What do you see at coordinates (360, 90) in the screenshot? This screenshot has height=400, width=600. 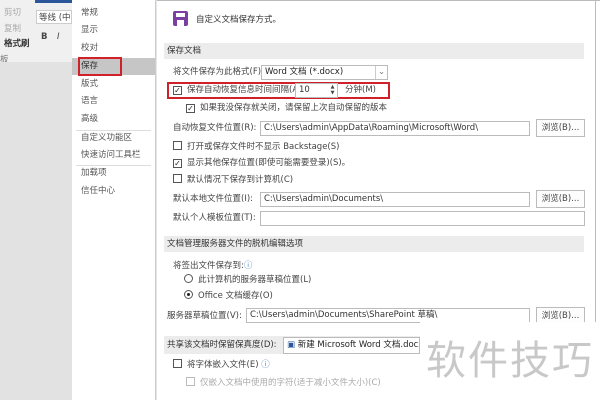 I see `autosave-unit: 分钟(M)` at bounding box center [360, 90].